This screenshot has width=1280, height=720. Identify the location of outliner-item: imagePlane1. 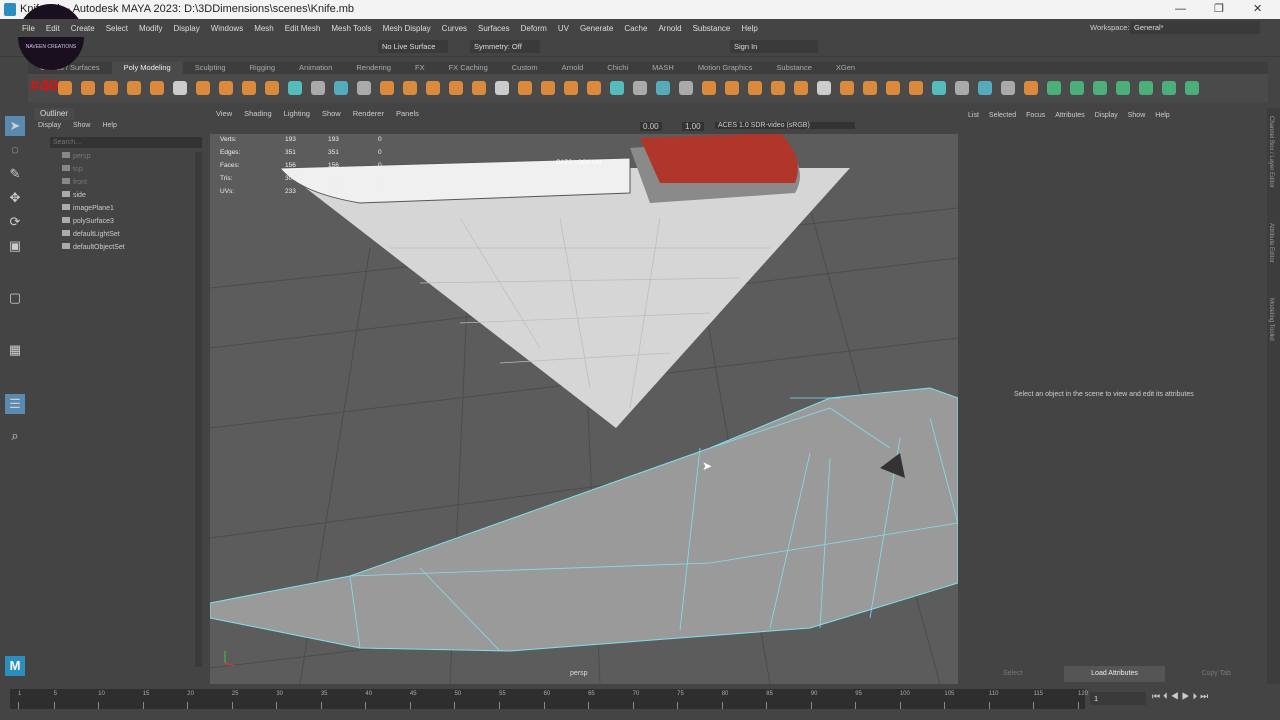
(88, 208).